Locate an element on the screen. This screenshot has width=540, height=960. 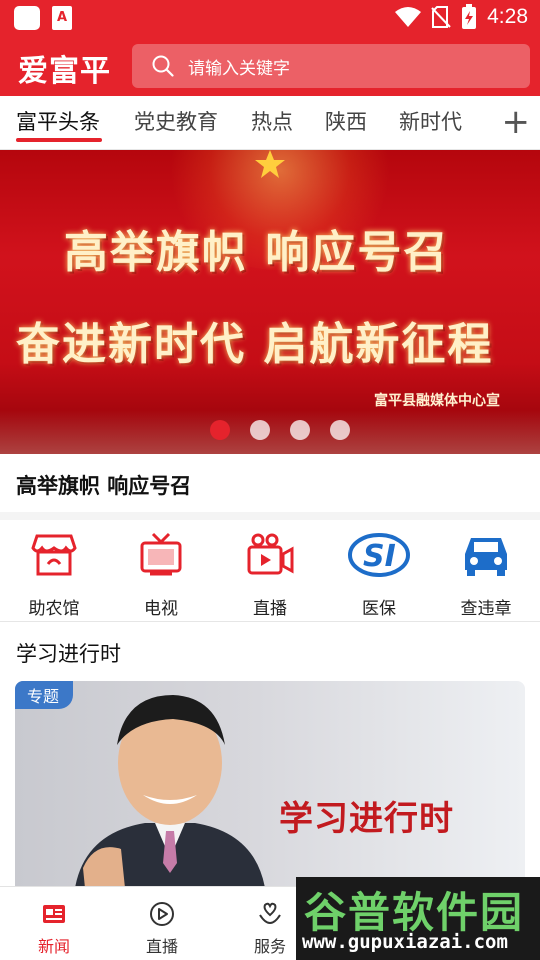
service-farm-store: 助农馆 is located at coordinates (54, 575).